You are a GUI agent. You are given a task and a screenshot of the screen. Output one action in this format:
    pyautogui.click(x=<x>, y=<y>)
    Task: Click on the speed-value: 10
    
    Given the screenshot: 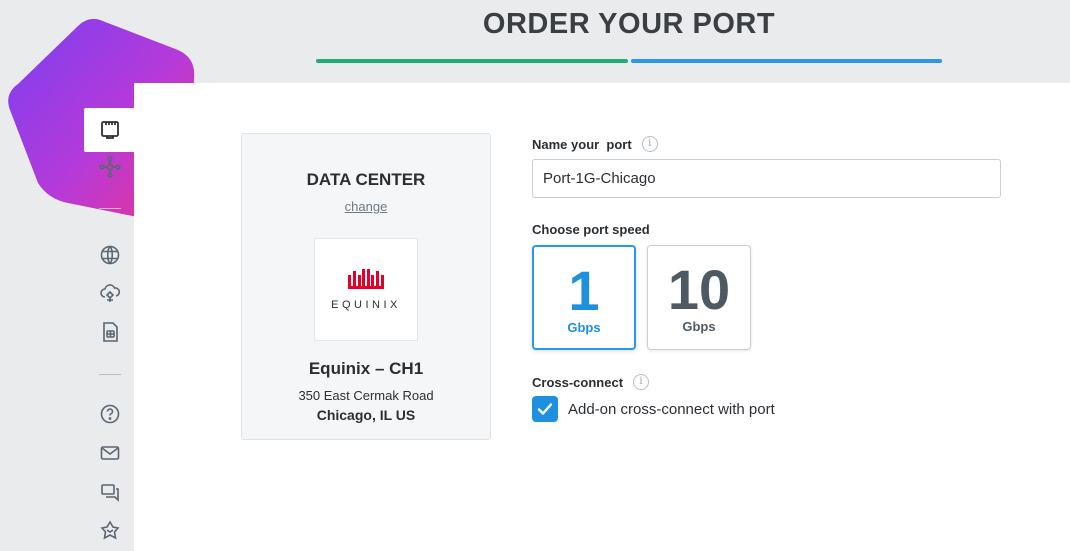 What is the action you would take?
    pyautogui.click(x=699, y=289)
    